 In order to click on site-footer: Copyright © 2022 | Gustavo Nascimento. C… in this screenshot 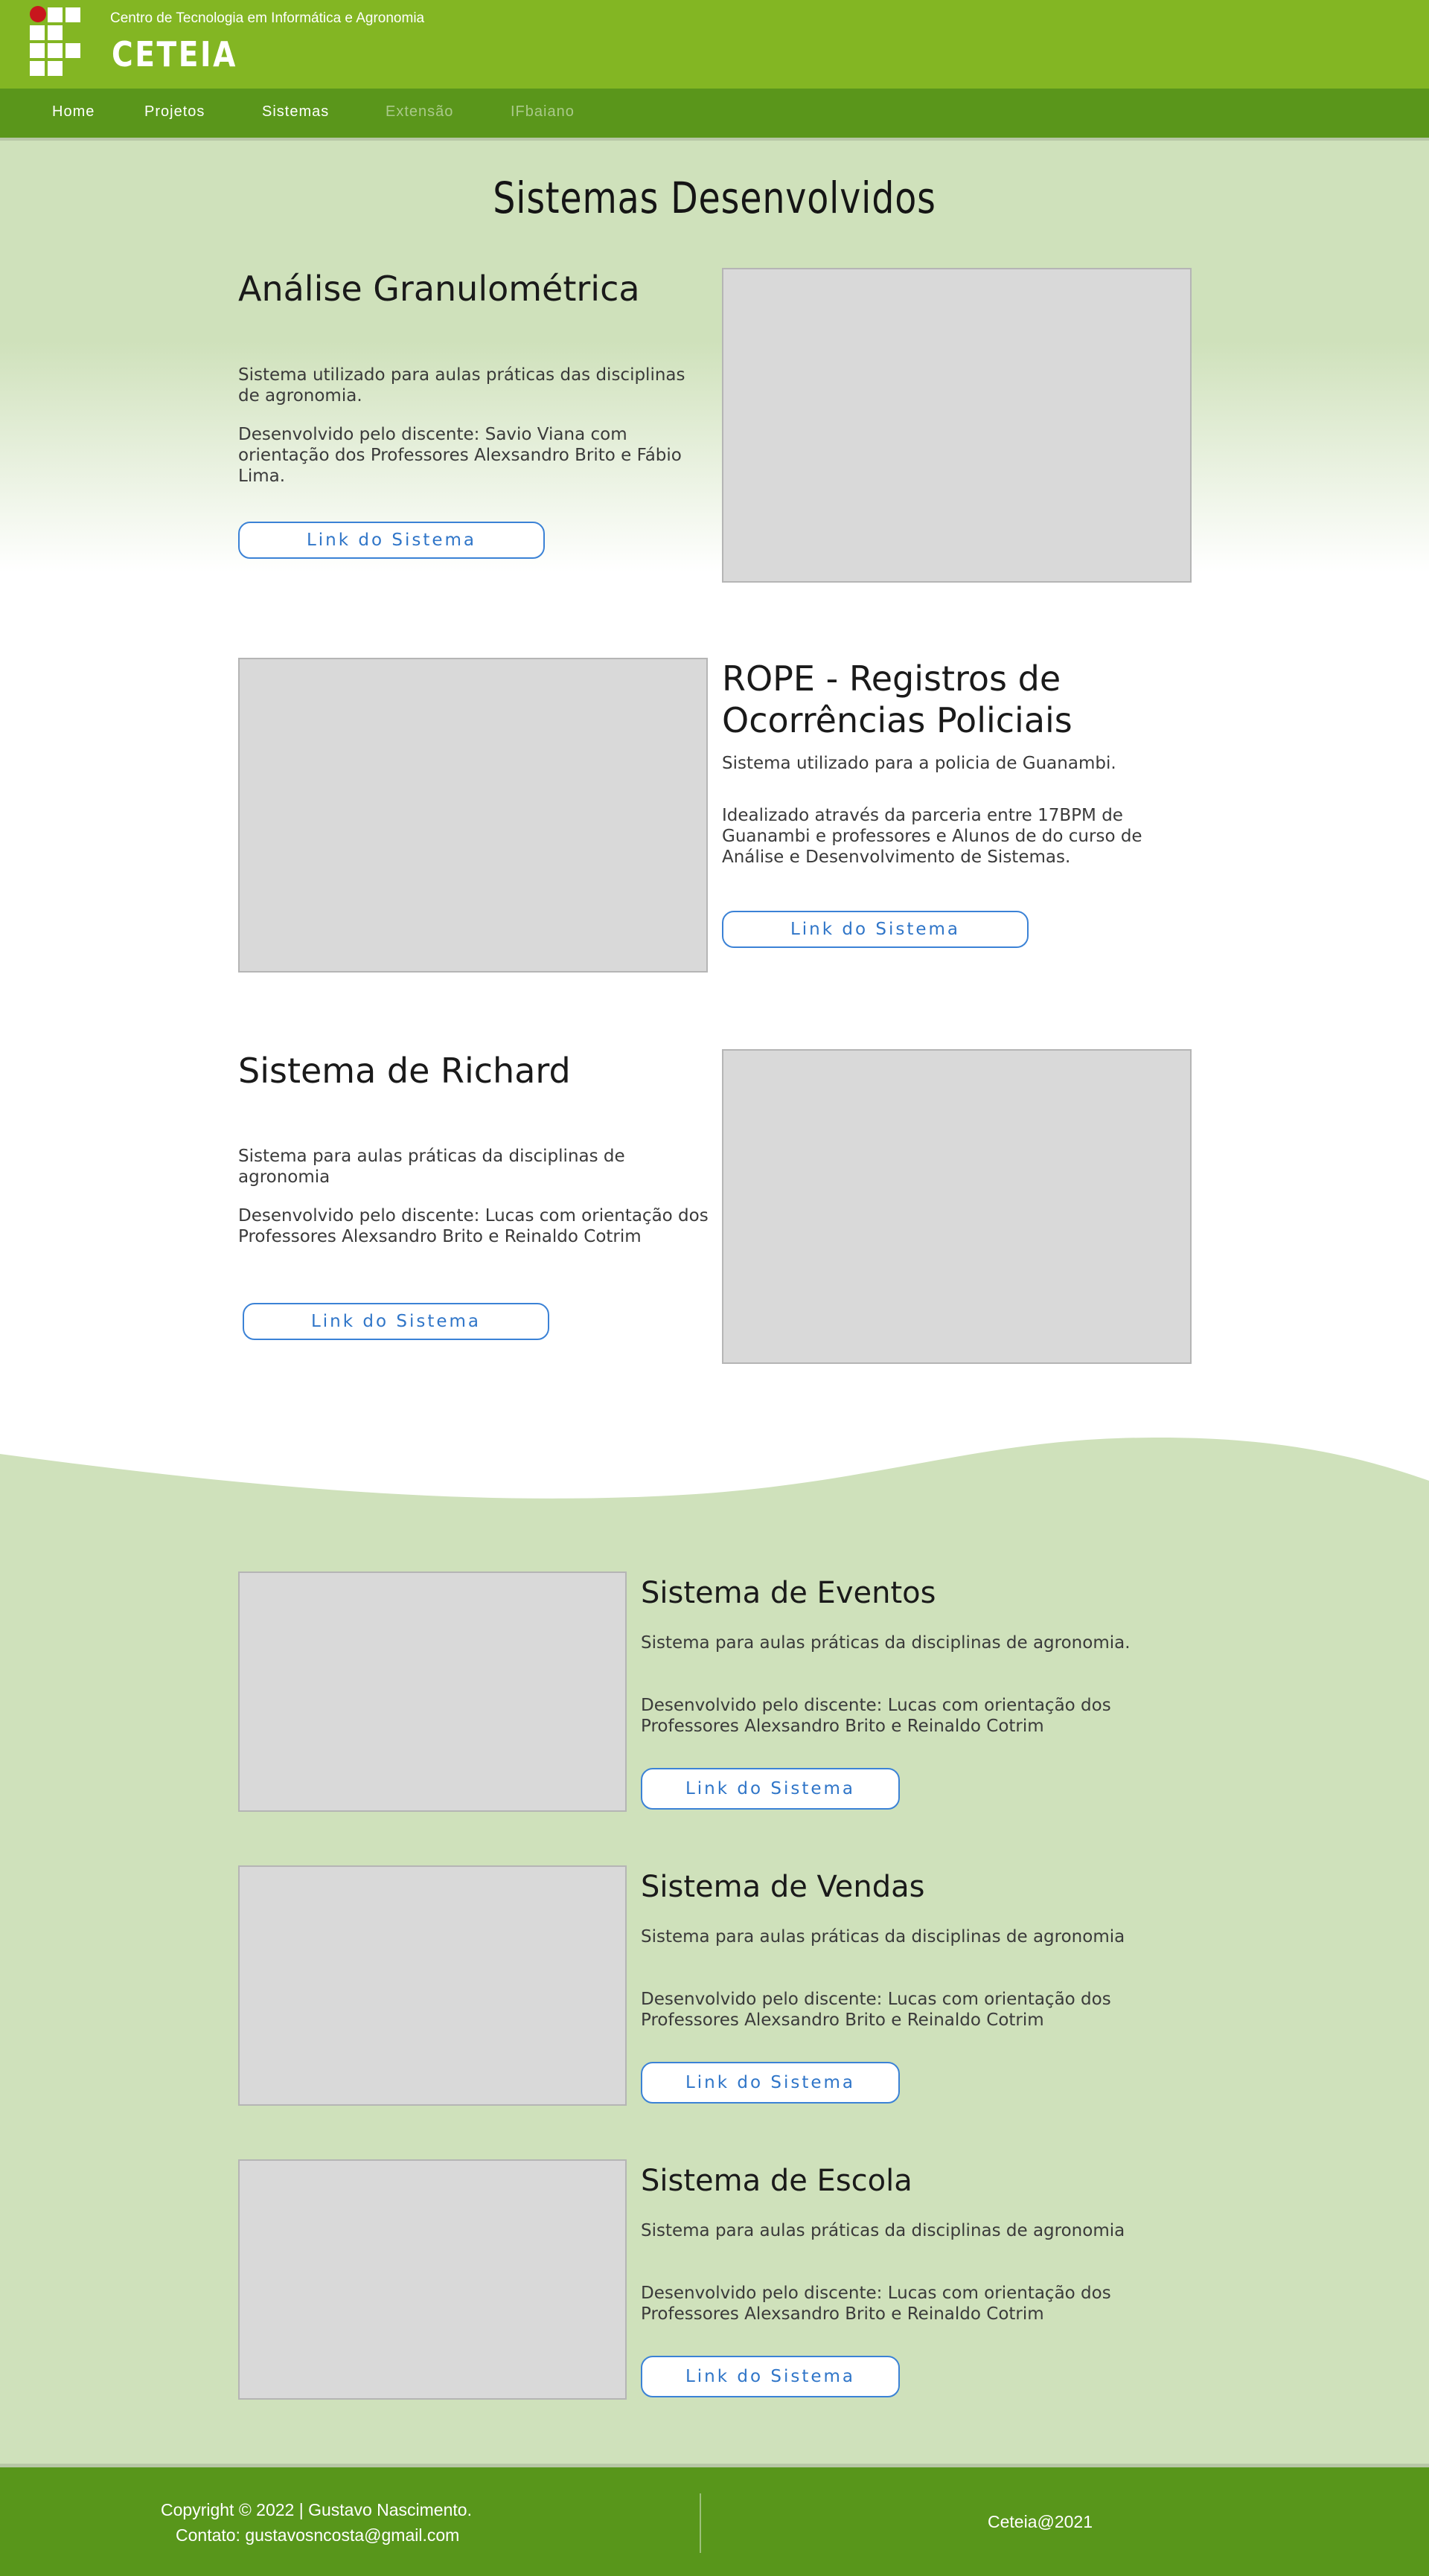, I will do `click(714, 2520)`.